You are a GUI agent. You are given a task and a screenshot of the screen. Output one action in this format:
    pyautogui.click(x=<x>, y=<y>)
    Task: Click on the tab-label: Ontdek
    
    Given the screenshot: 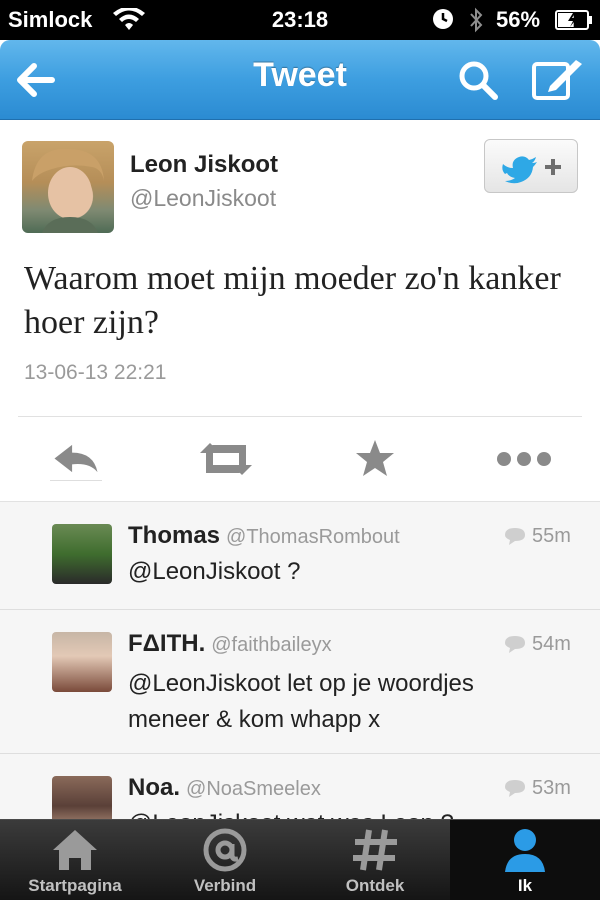 What is the action you would take?
    pyautogui.click(x=375, y=885)
    